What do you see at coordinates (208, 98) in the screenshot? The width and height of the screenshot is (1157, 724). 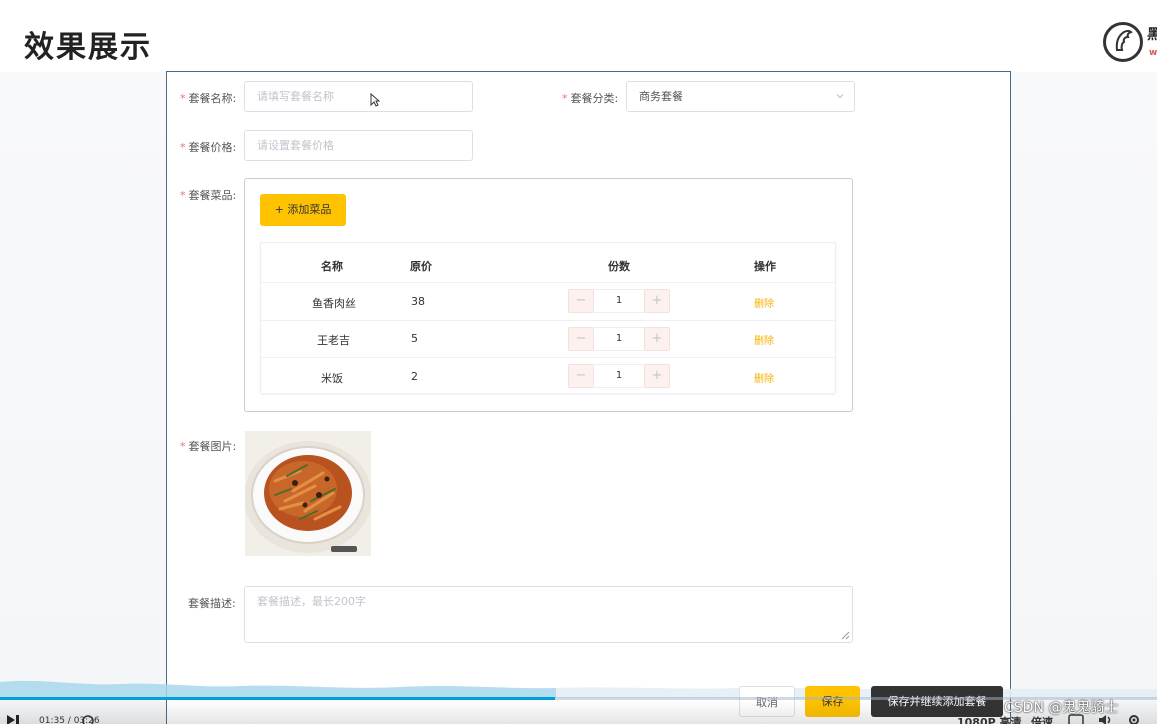 I see `name-label: * 套餐名称:` at bounding box center [208, 98].